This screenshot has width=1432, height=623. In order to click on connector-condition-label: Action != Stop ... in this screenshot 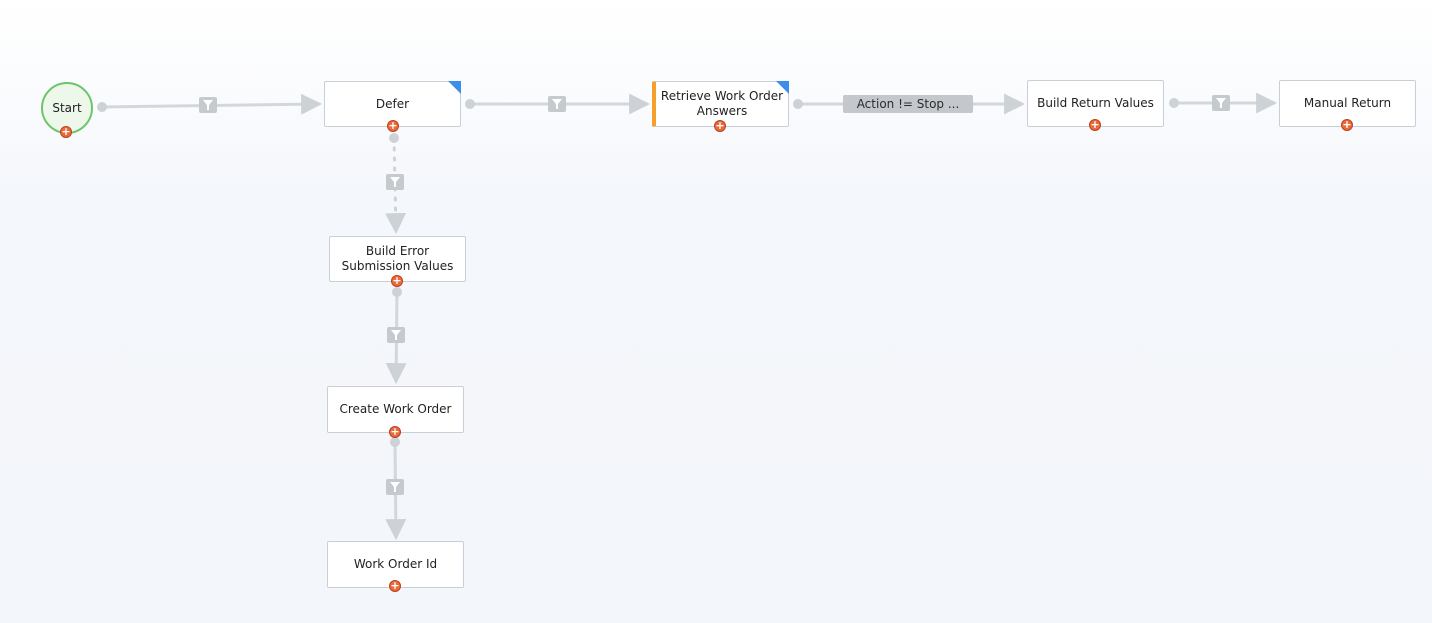, I will do `click(908, 104)`.